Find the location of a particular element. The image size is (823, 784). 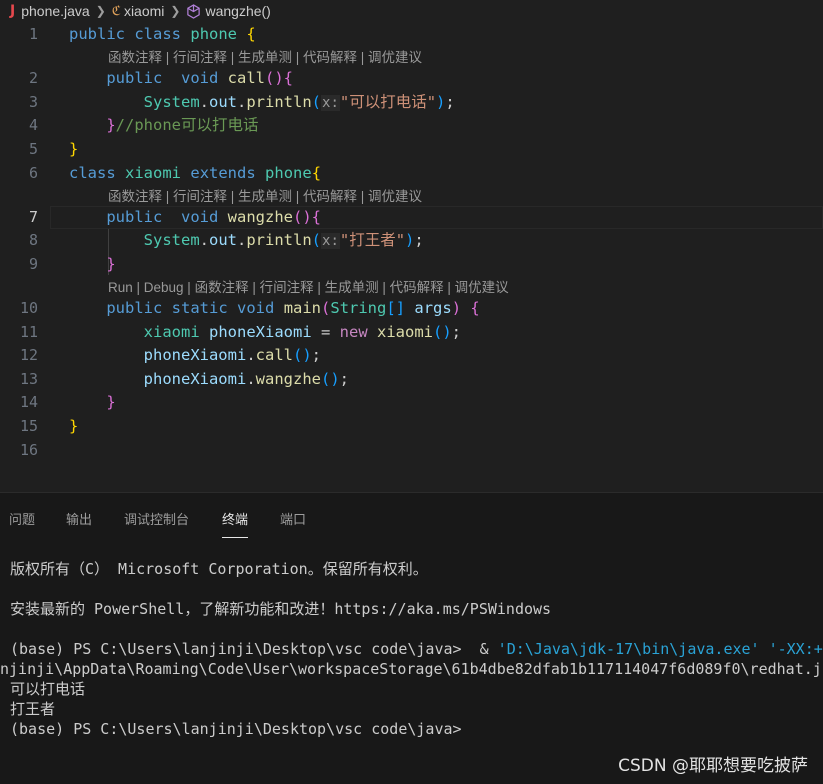

token: "打王者" is located at coordinates (372, 240).